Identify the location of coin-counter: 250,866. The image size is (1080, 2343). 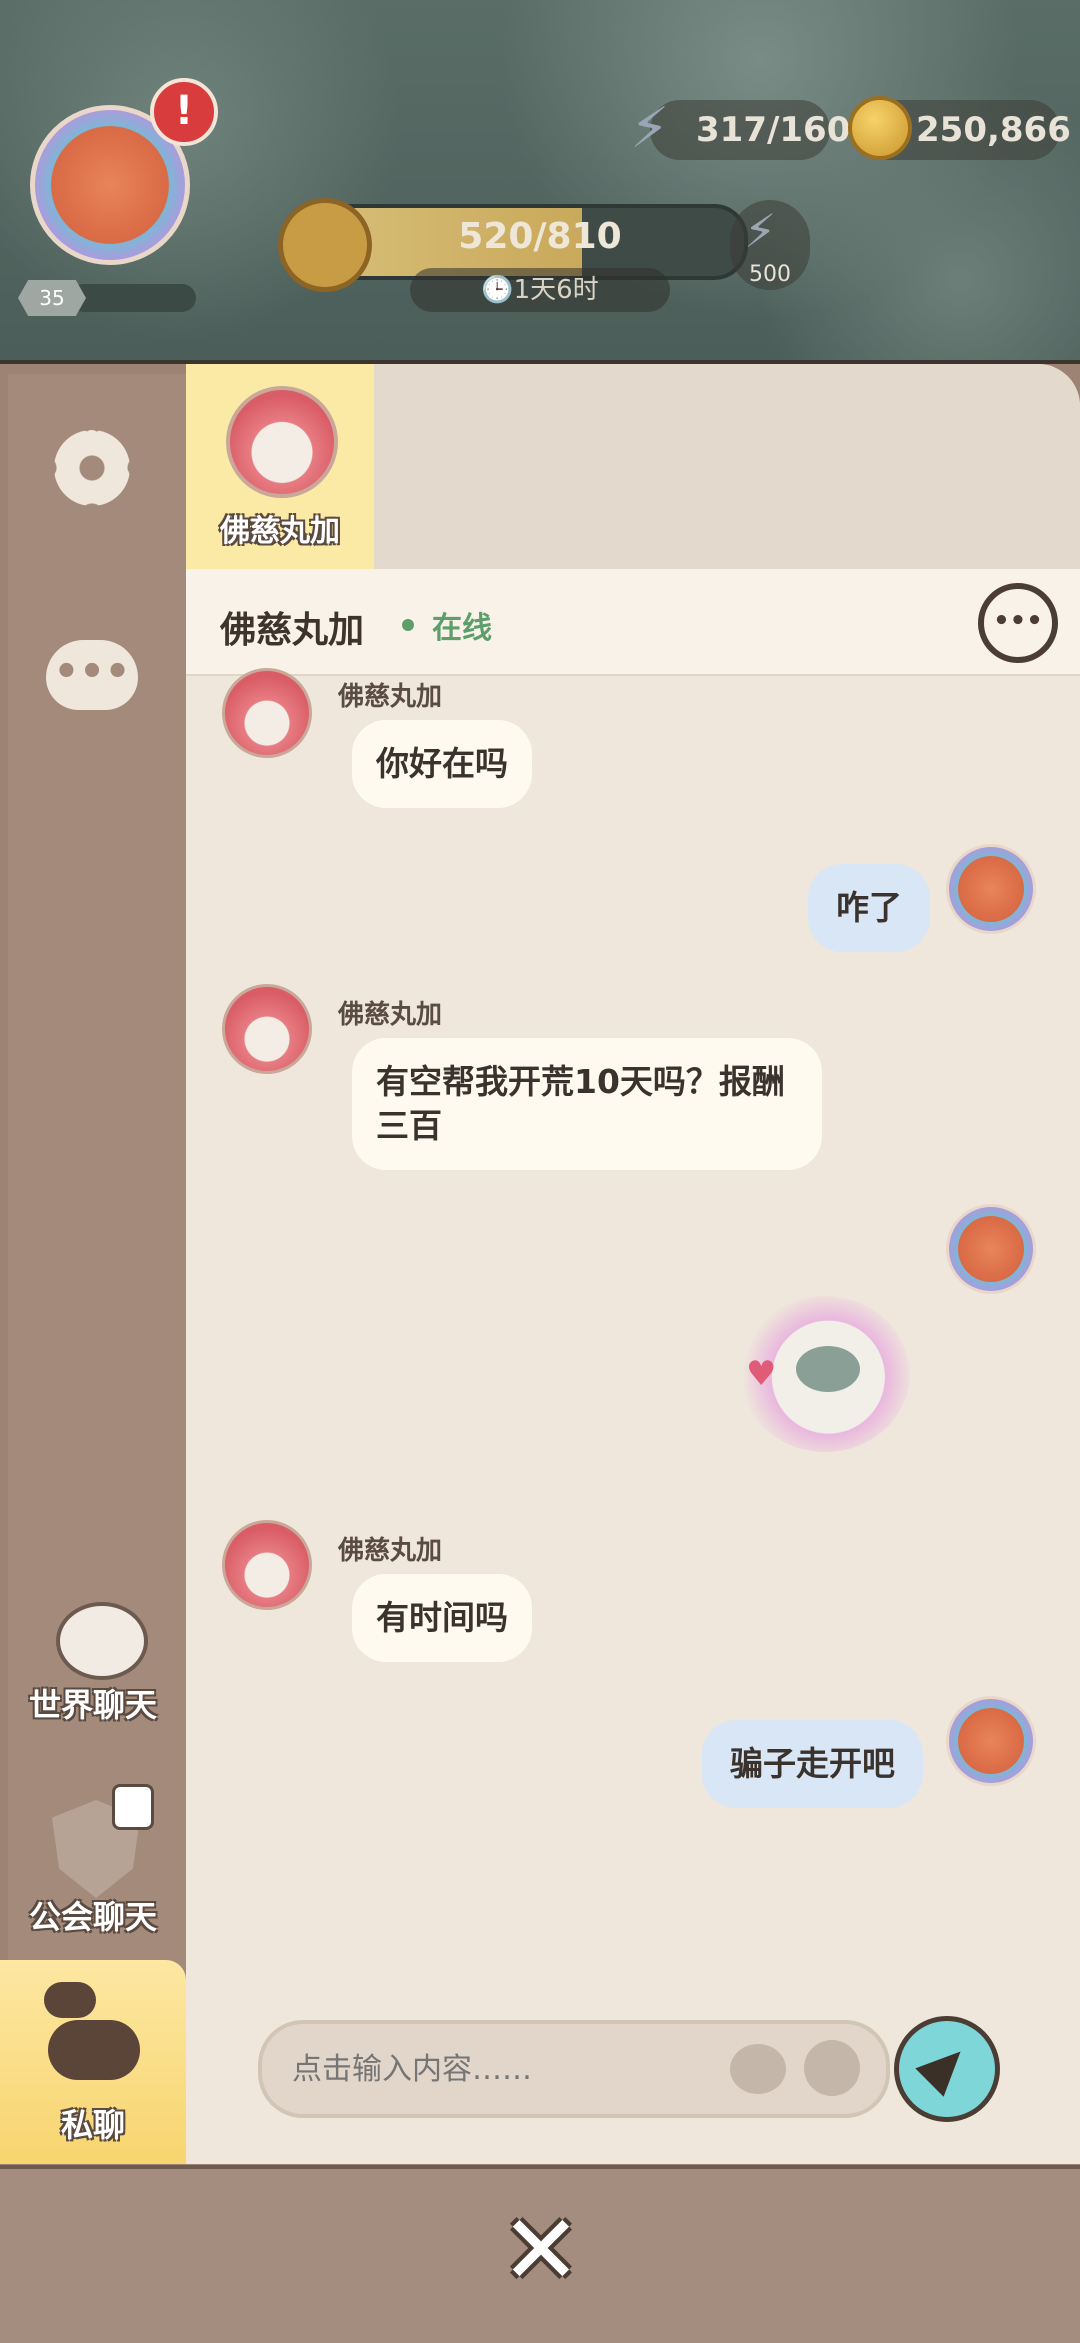
(959, 128).